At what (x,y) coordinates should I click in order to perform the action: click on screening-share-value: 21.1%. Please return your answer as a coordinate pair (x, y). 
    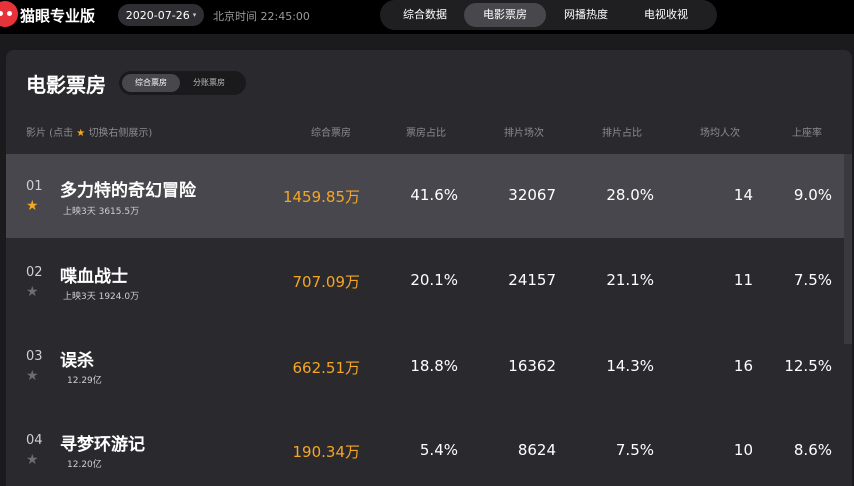
    Looking at the image, I should click on (630, 280).